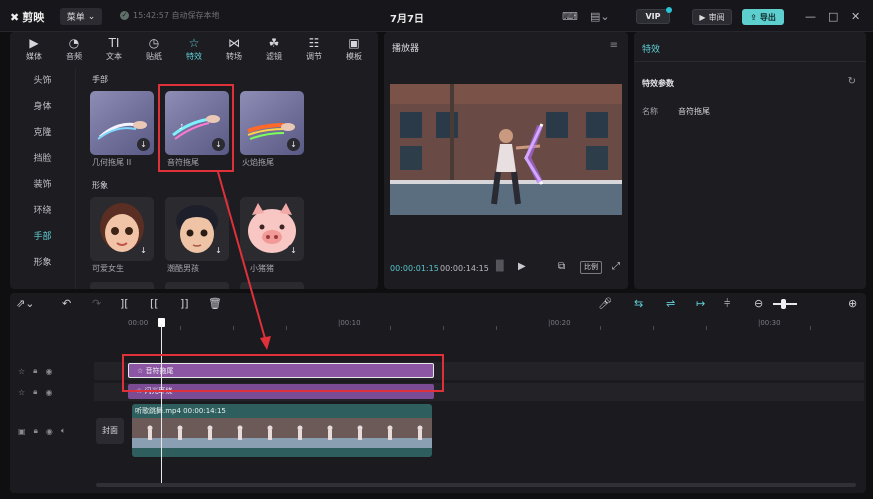  Describe the element at coordinates (42, 263) in the screenshot. I see `category-item: 形象` at that location.